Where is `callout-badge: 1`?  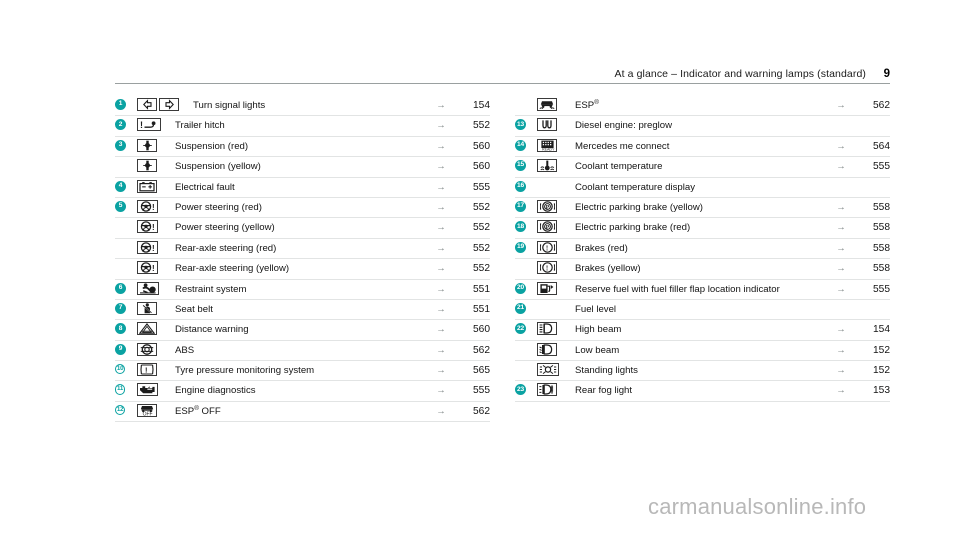 callout-badge: 1 is located at coordinates (120, 104).